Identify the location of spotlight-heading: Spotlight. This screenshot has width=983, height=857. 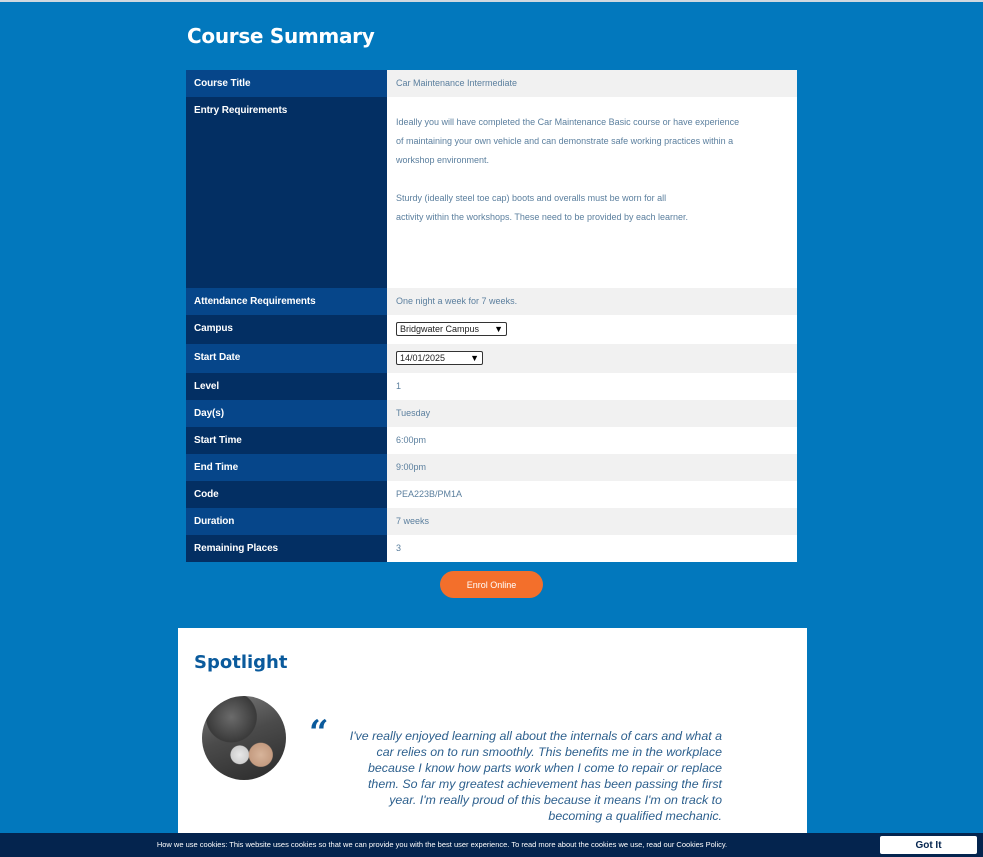
(241, 662).